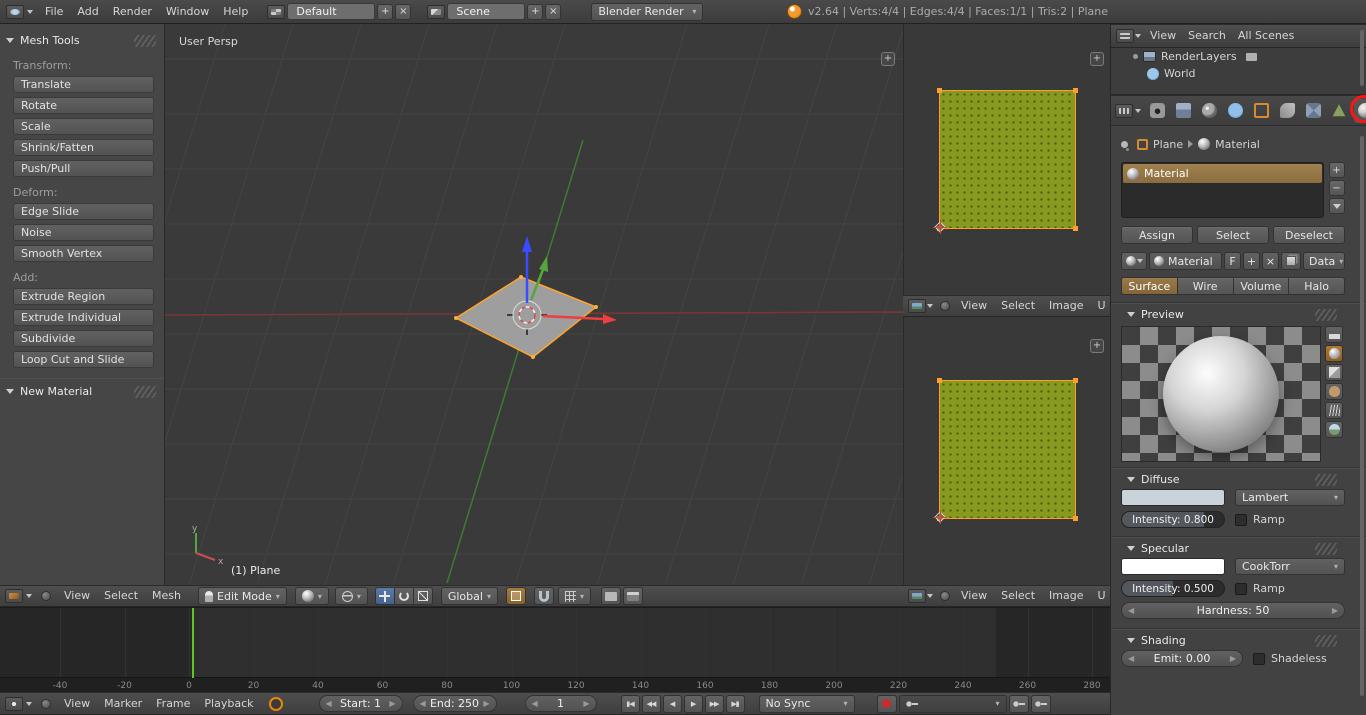 This screenshot has width=1366, height=715. Describe the element at coordinates (1018, 596) in the screenshot. I see `uv-menu-select: Select` at that location.